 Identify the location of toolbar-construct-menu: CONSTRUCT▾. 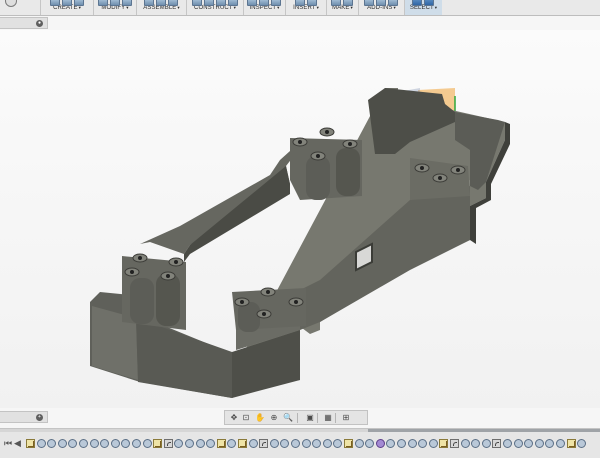
(214, 7).